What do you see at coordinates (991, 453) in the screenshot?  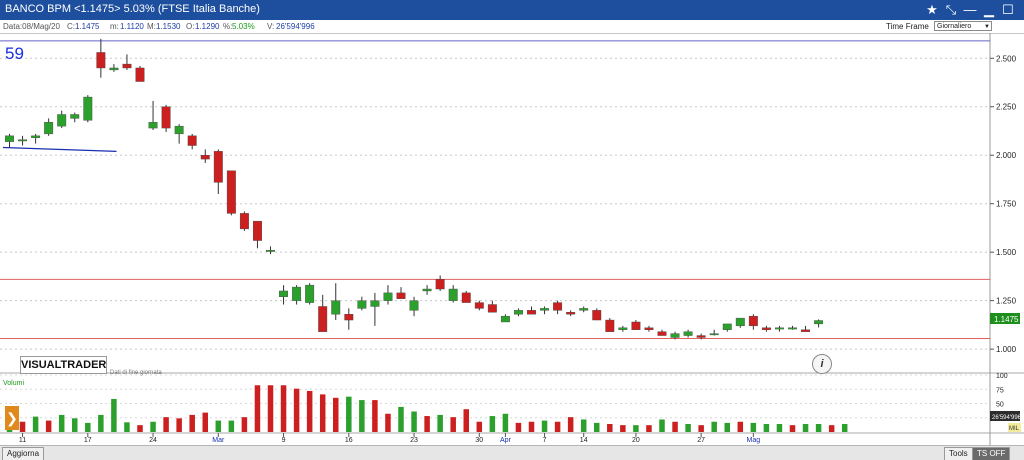 I see `ts-toggle-button: TS OFF` at bounding box center [991, 453].